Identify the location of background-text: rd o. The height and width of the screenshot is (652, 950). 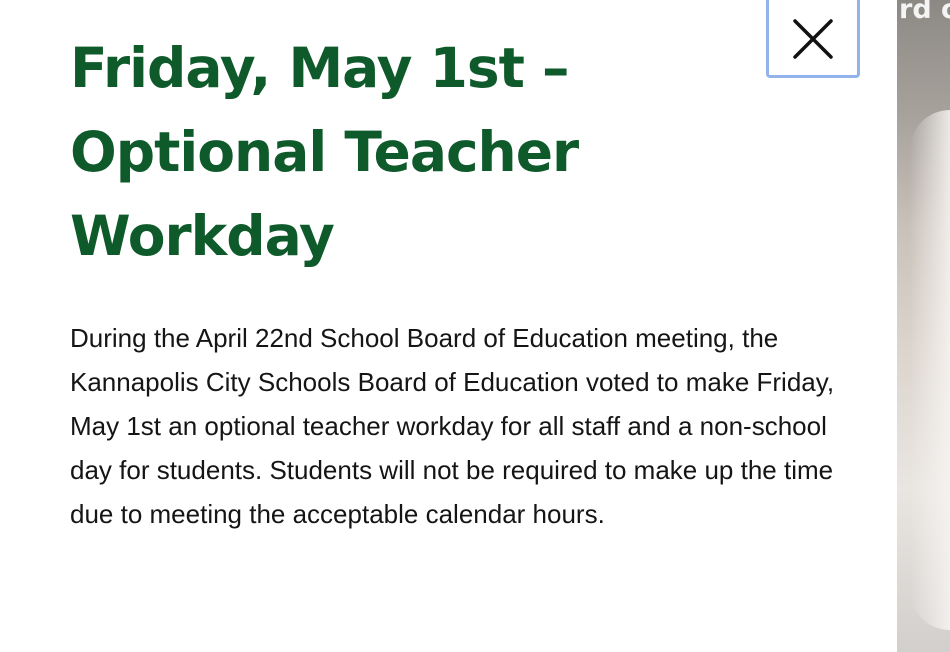
(924, 12).